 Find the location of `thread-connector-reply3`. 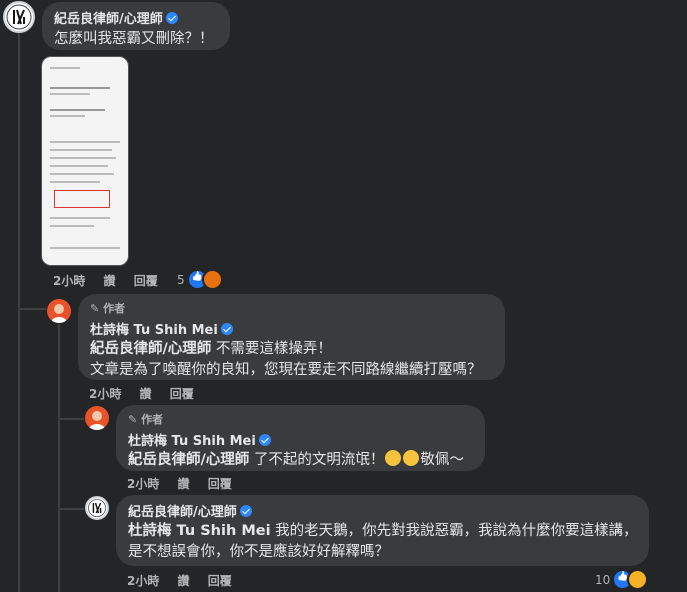

thread-connector-reply3 is located at coordinates (71, 509).